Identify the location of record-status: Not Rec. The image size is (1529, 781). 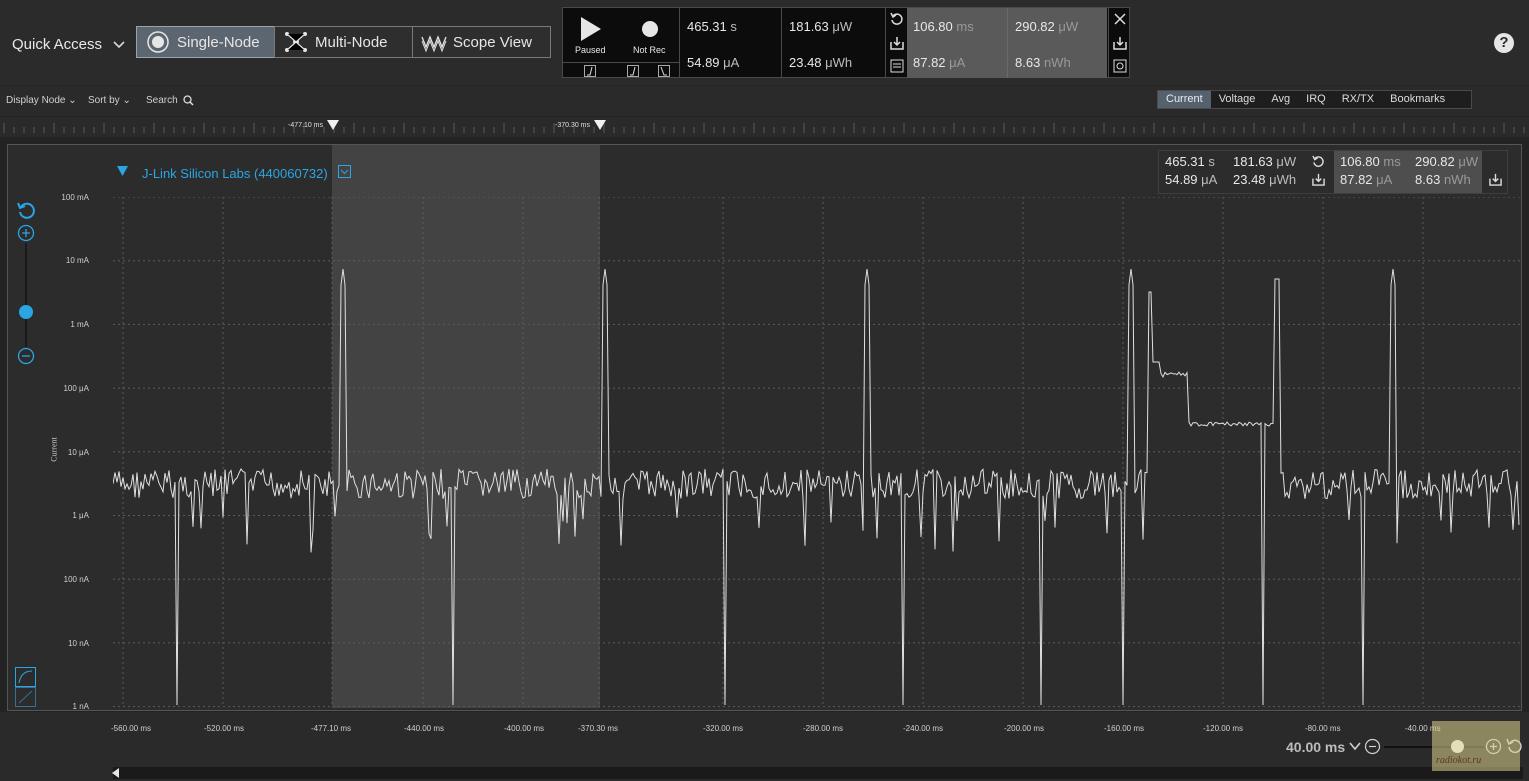
(649, 50).